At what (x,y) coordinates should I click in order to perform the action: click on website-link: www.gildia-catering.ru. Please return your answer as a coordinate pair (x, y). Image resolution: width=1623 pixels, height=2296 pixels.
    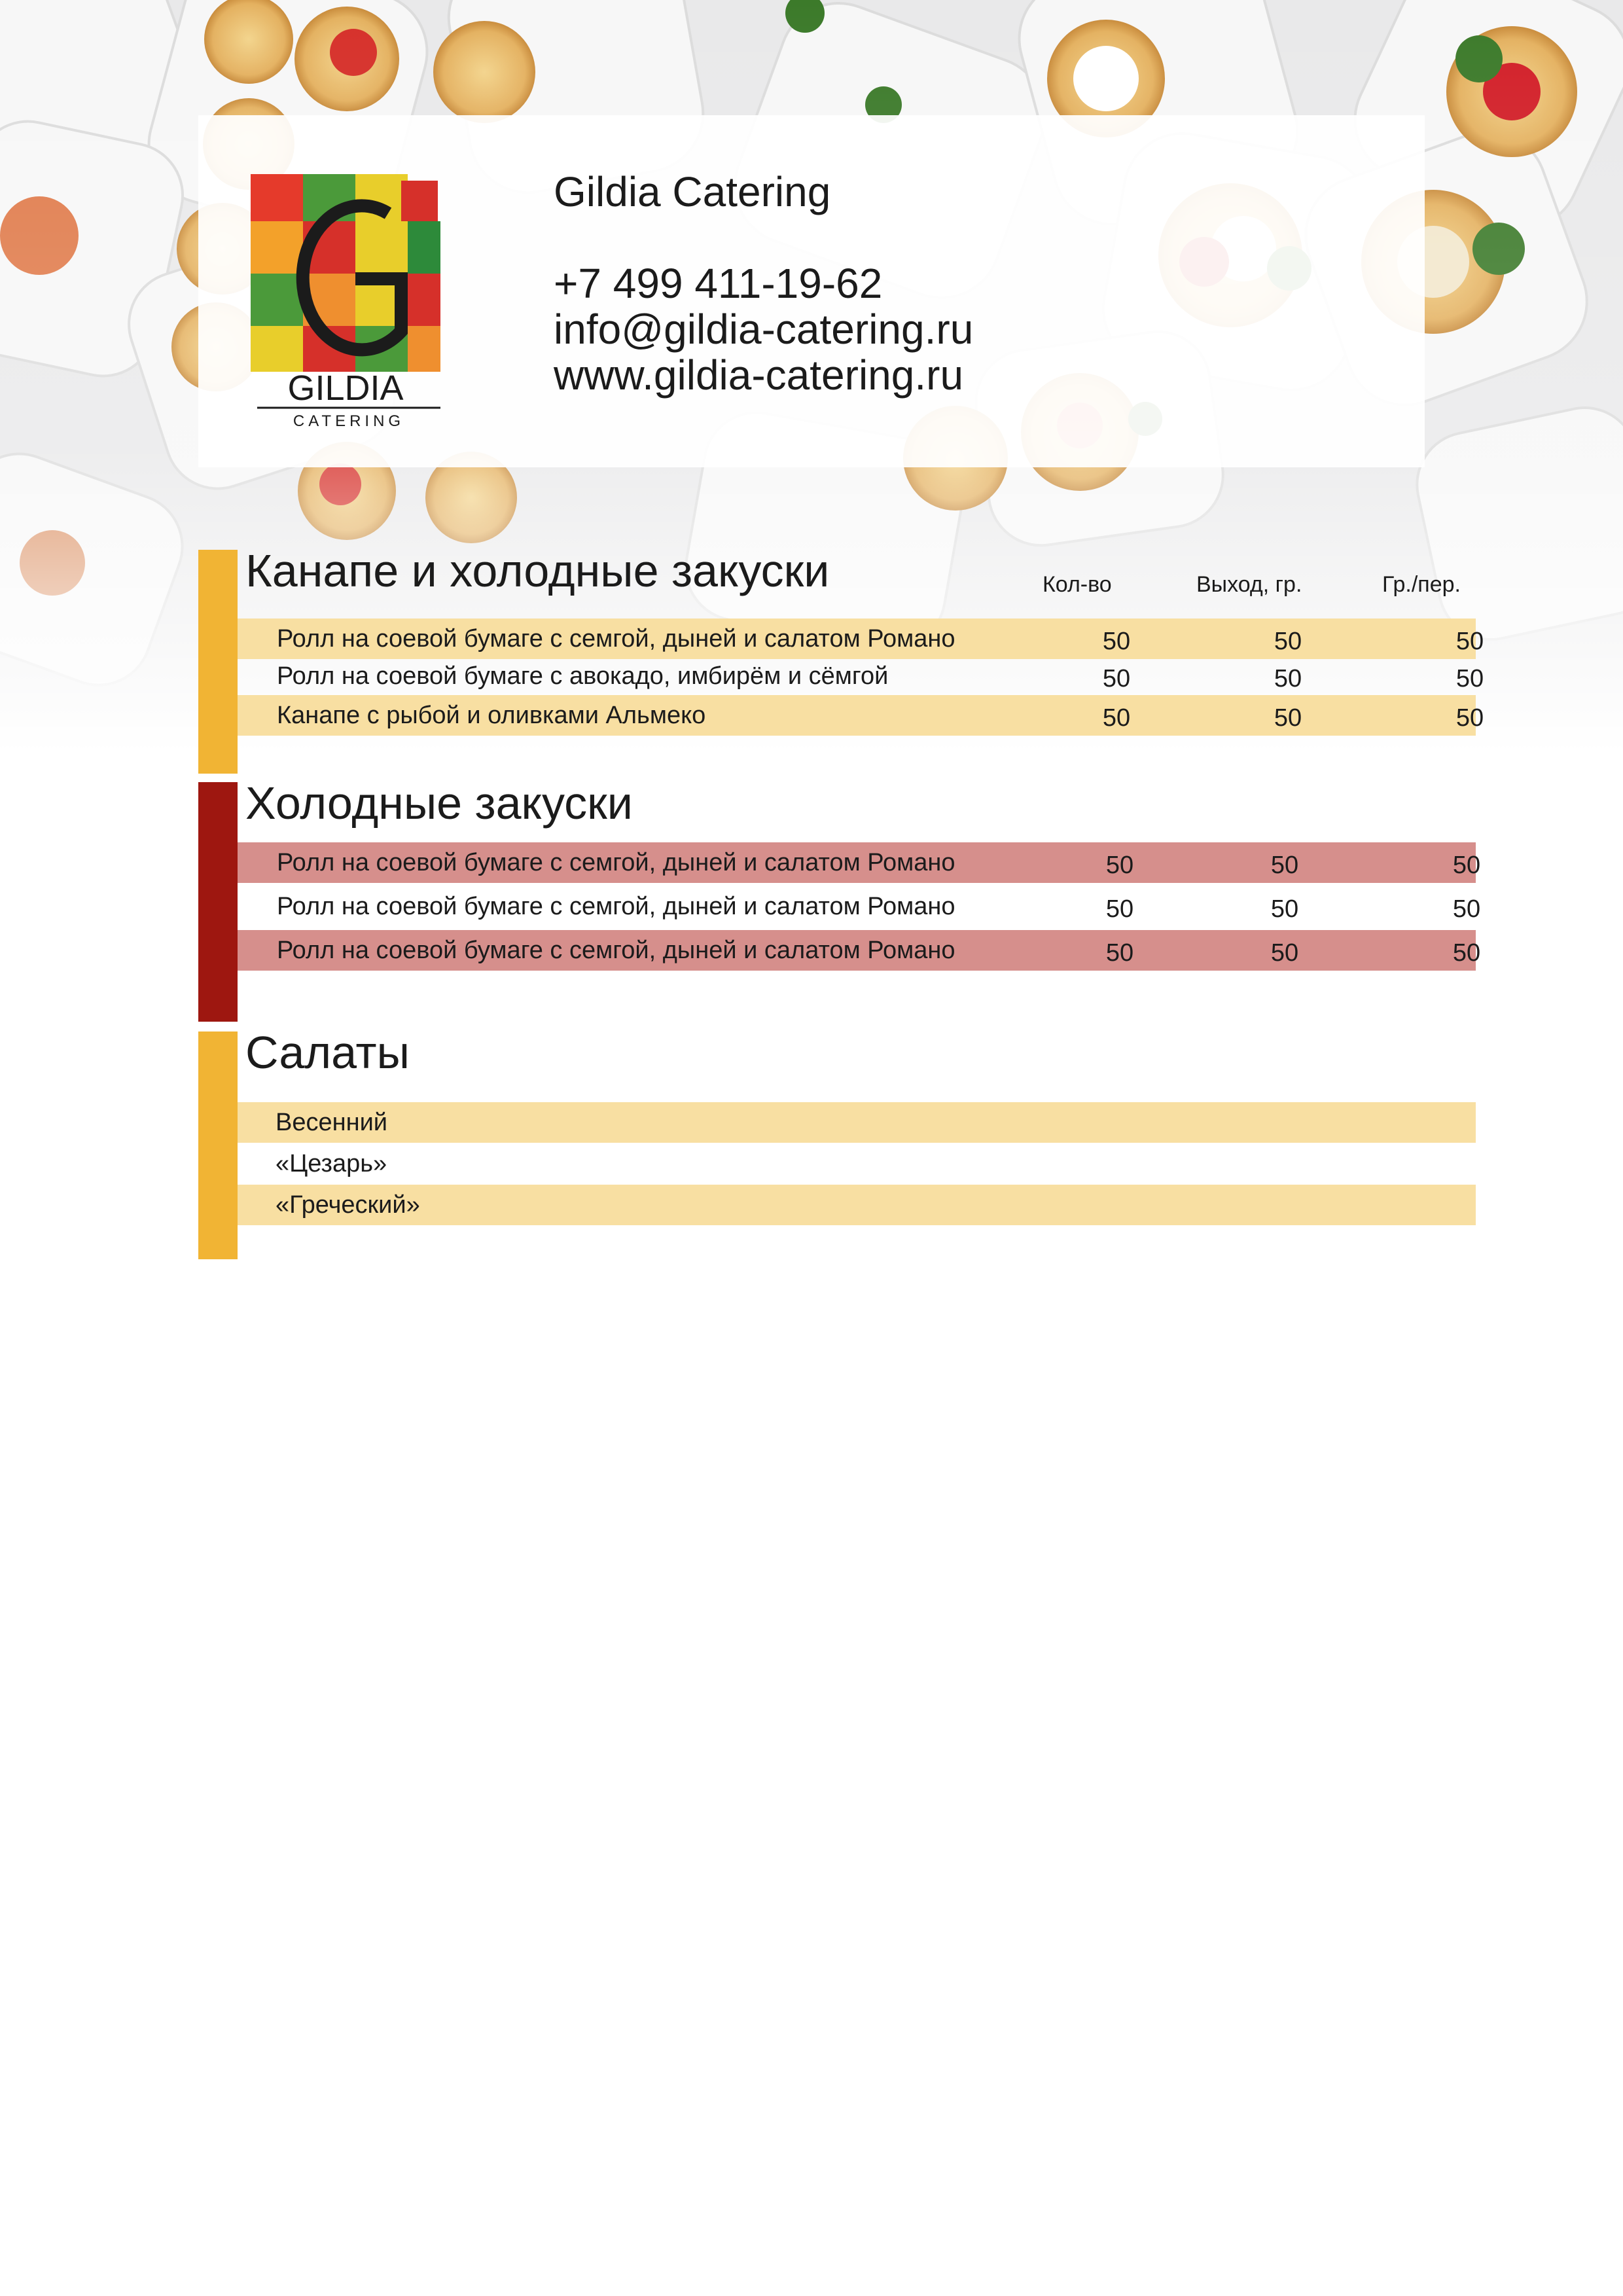
    Looking at the image, I should click on (764, 375).